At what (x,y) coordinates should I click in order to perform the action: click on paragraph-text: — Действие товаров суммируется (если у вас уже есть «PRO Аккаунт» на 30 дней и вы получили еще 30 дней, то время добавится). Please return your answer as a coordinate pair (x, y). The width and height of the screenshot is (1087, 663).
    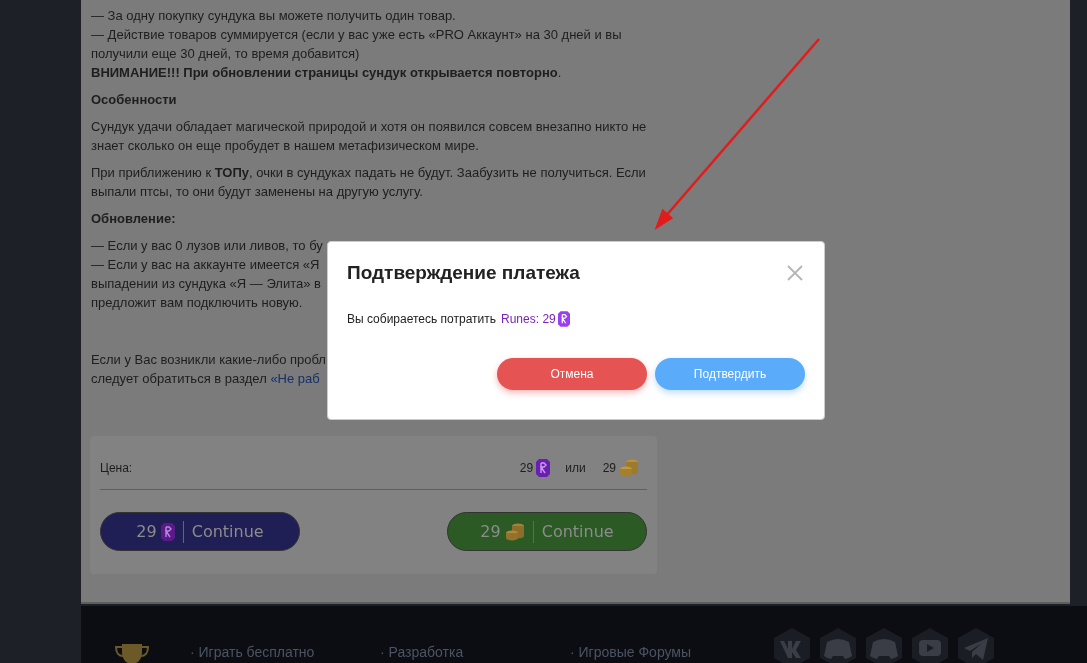
    Looking at the image, I should click on (357, 44).